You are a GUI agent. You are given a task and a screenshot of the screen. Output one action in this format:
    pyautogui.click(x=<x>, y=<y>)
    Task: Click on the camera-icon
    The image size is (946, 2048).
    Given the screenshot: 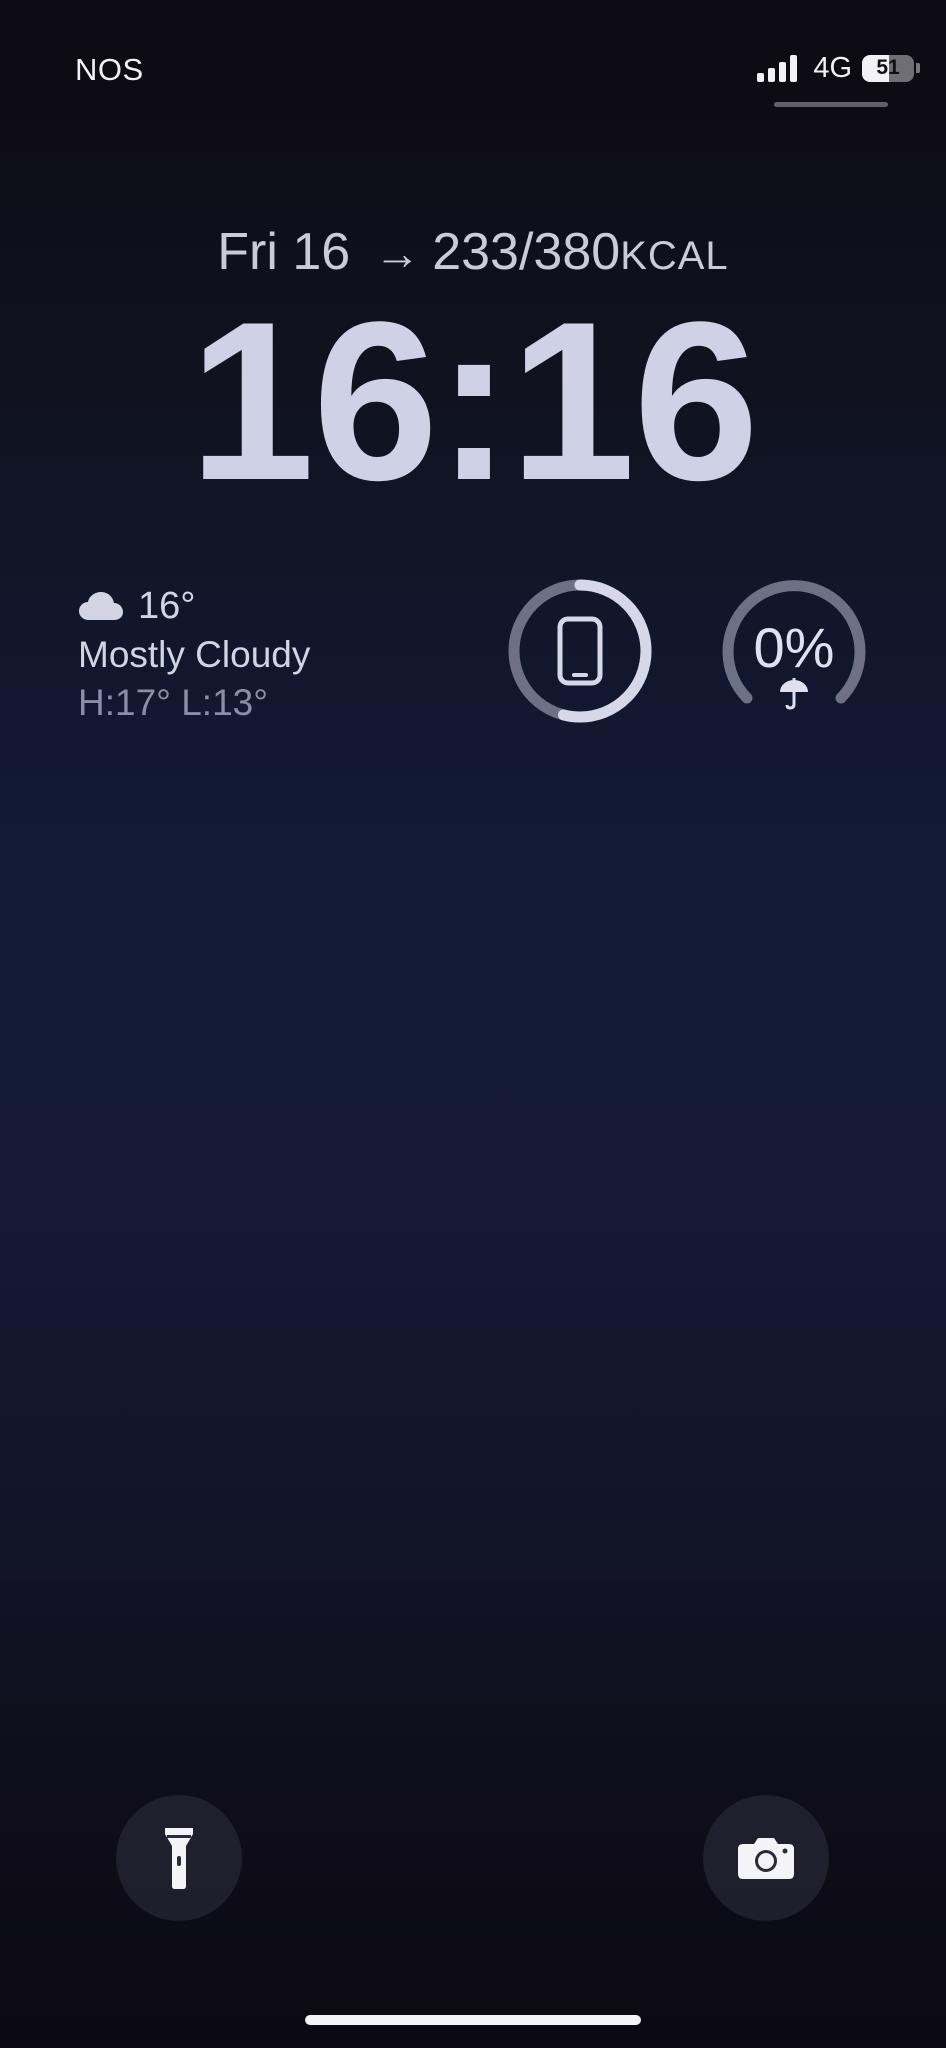 What is the action you would take?
    pyautogui.click(x=766, y=1858)
    